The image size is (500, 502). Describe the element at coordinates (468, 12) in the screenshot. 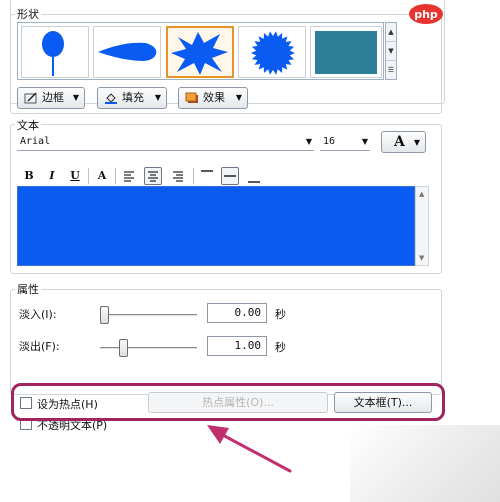

I see `watermark-text: 中文网` at that location.